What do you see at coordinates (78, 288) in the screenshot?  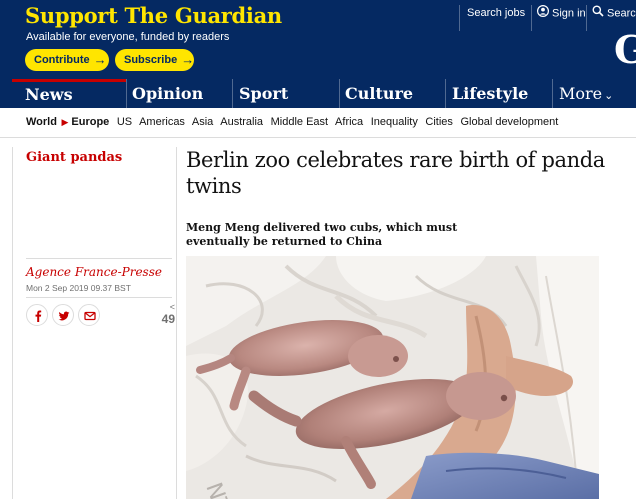 I see `dateline: Mon 2 Sep 2019 09.37 BST` at bounding box center [78, 288].